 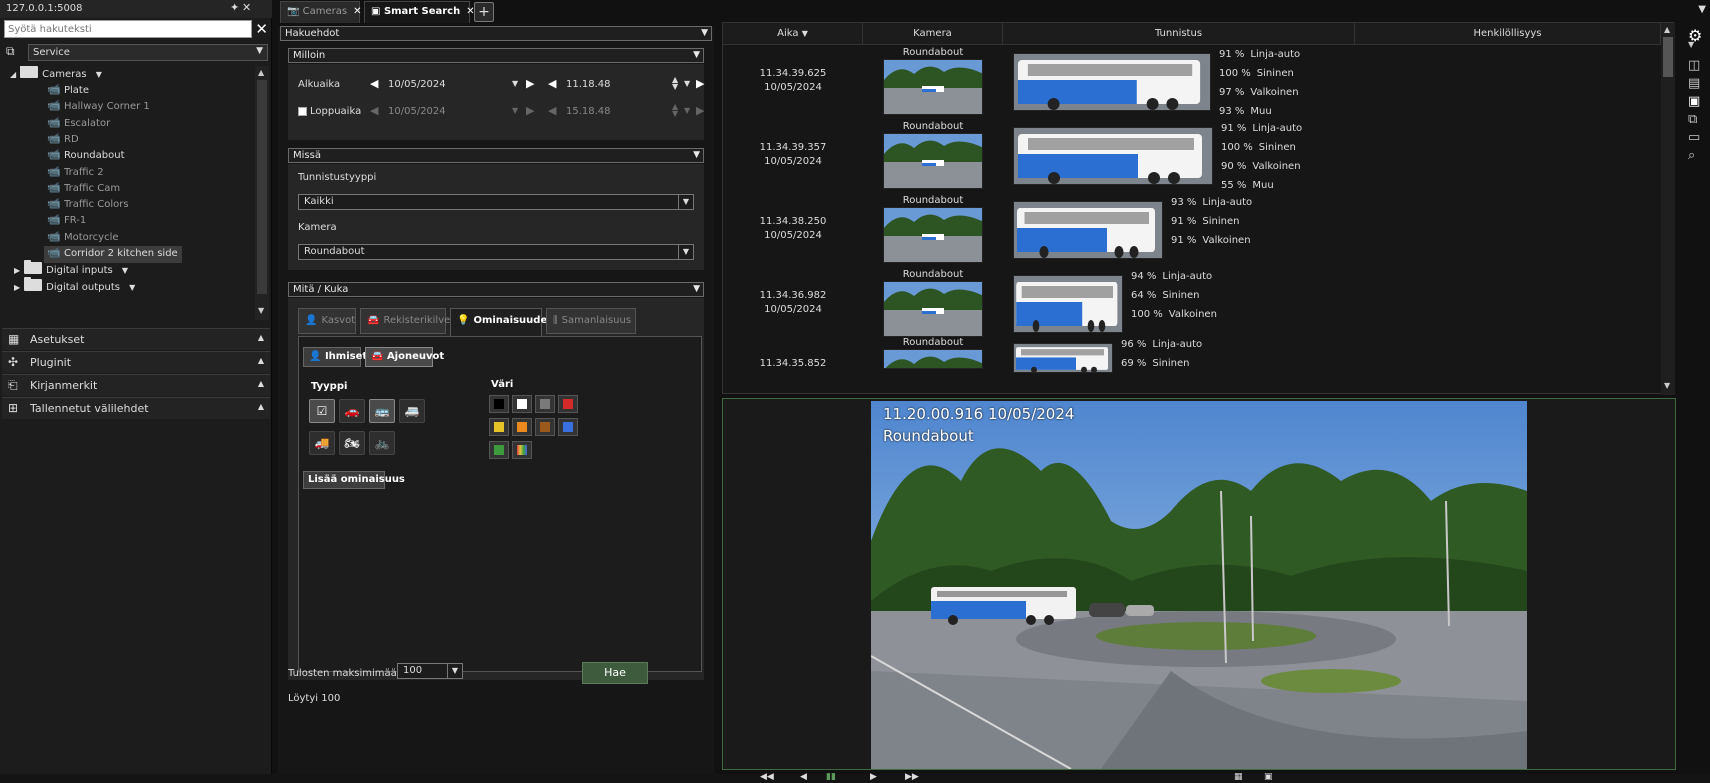 I want to click on tab-smart-search: ▣ Smart Search ✕, so click(x=419, y=12).